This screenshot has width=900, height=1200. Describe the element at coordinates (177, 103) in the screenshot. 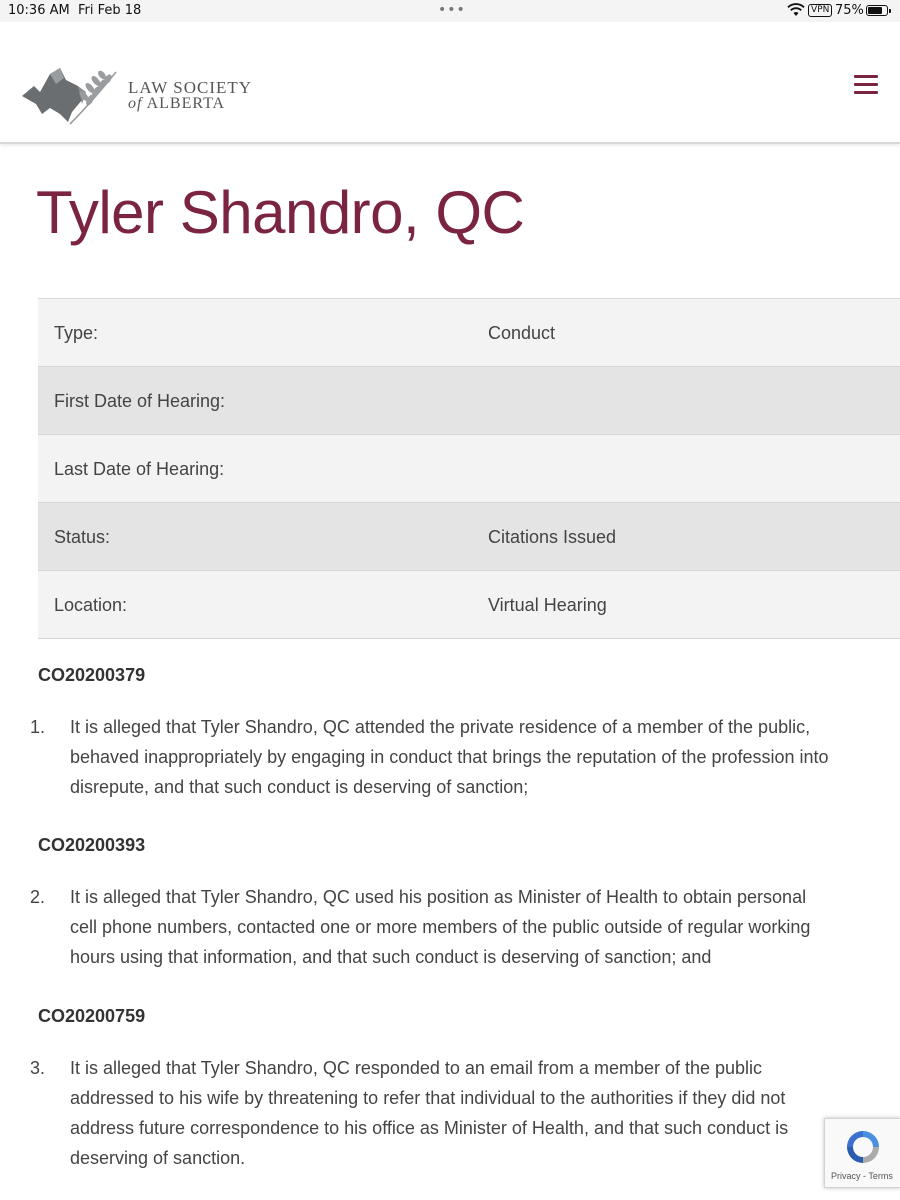

I see `logo-text-line2: of ALBERTA` at that location.